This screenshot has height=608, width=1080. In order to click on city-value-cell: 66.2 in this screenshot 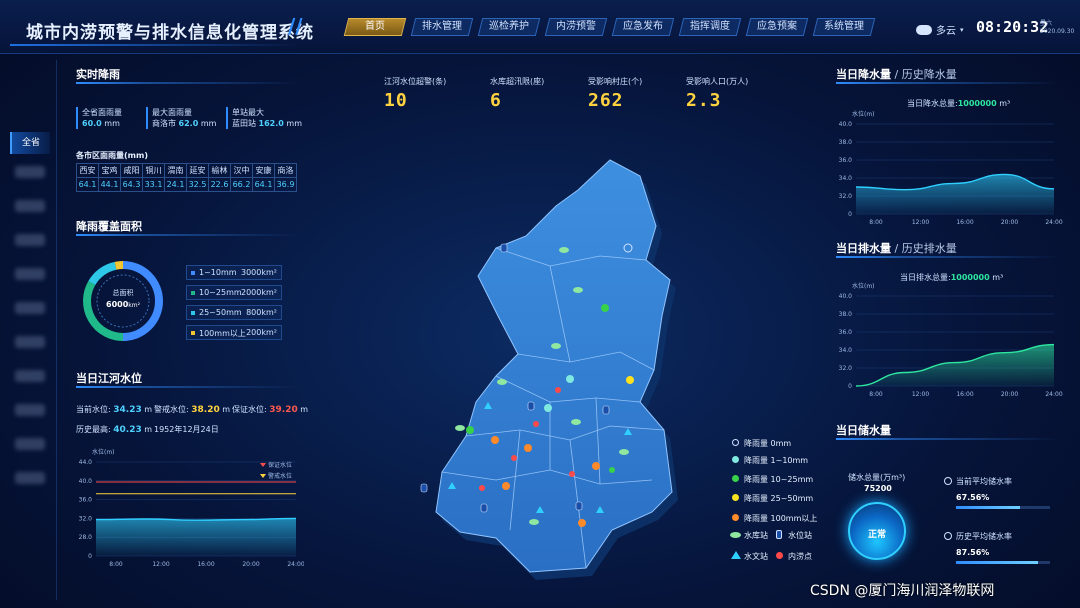, I will do `click(241, 184)`.